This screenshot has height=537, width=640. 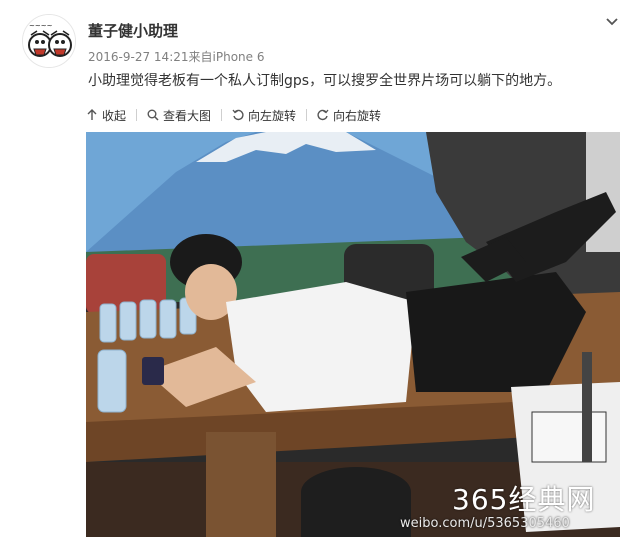 What do you see at coordinates (524, 499) in the screenshot?
I see `watermark-logo: 365经典网` at bounding box center [524, 499].